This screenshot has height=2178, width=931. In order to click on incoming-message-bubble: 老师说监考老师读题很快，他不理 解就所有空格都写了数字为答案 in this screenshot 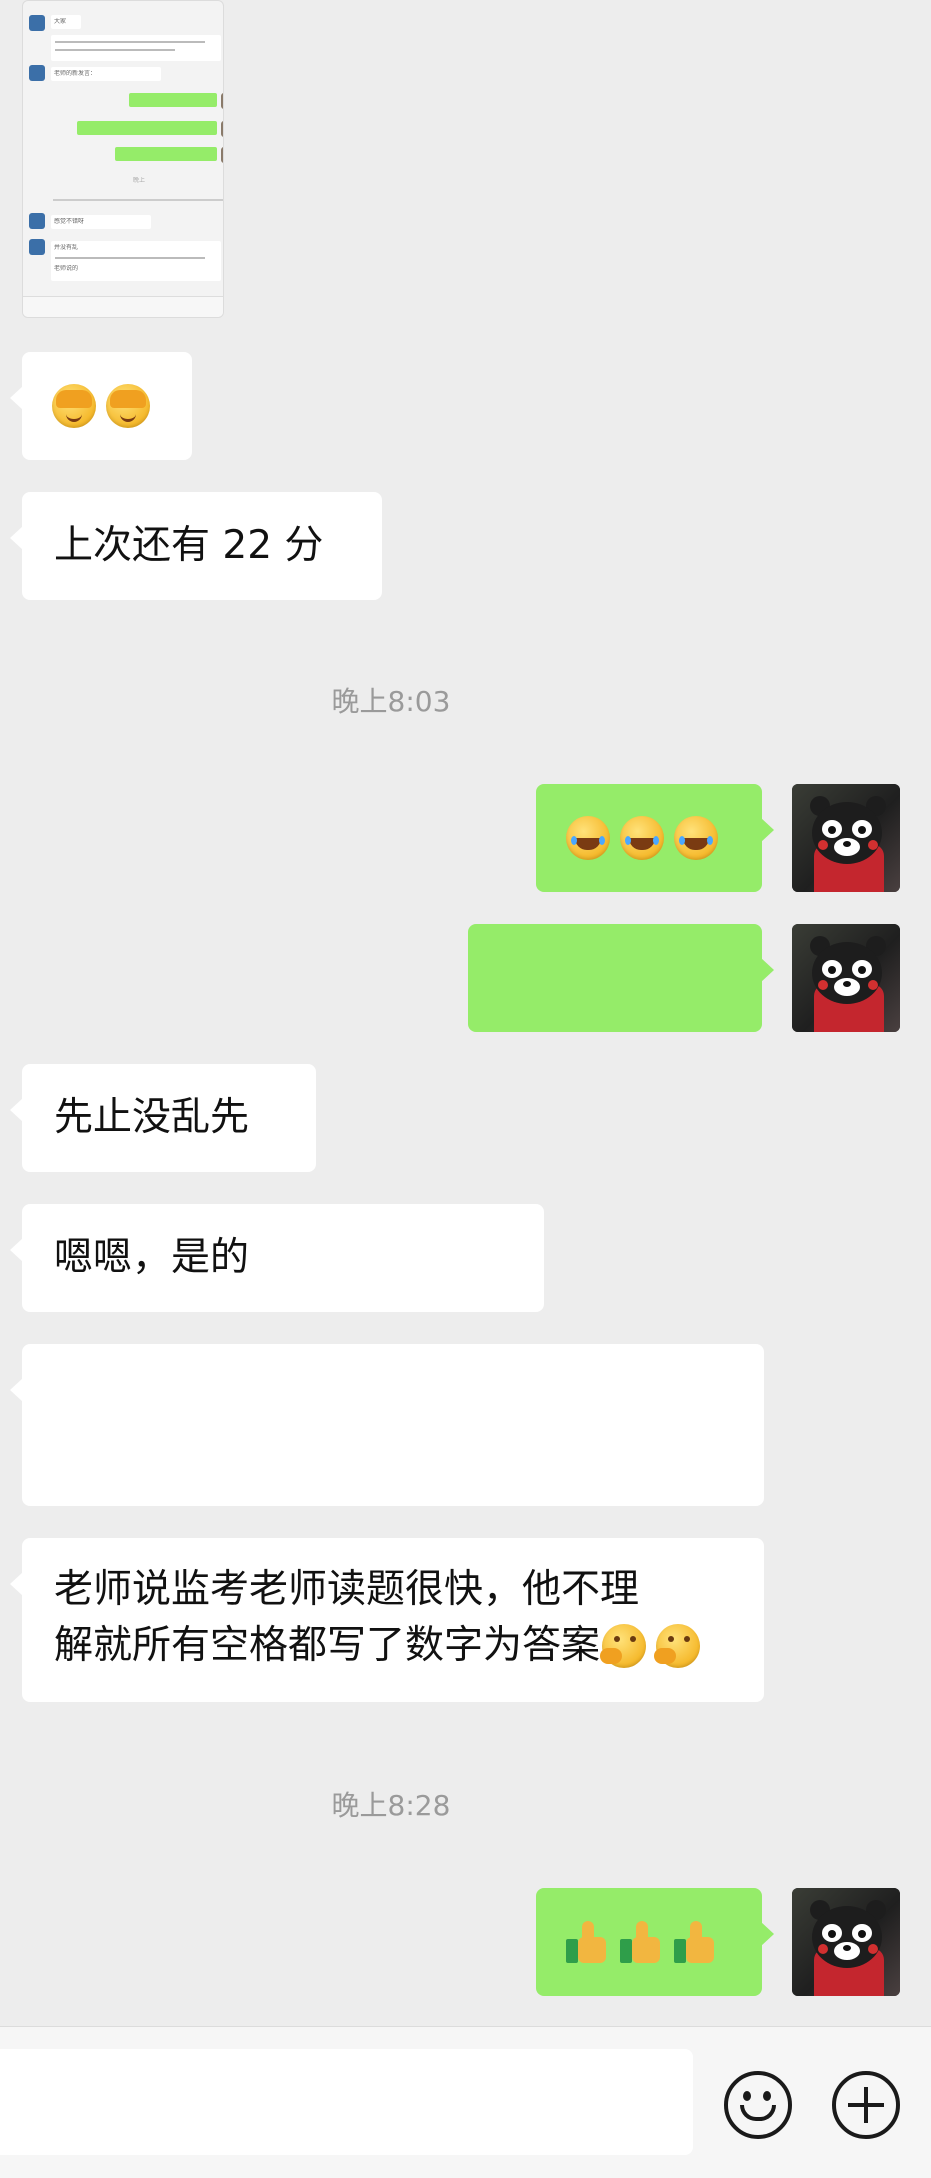, I will do `click(387, 1620)`.